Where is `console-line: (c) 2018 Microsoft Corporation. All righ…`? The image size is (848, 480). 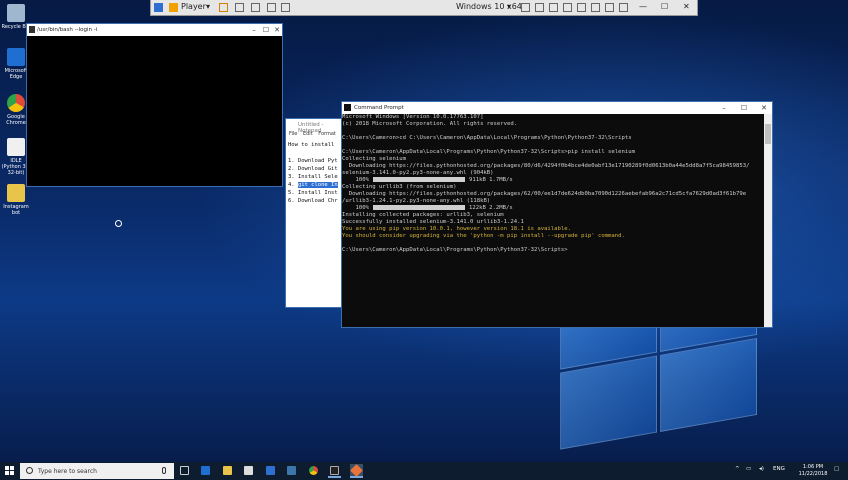
console-line: (c) 2018 Microsoft Corporation. All righ… is located at coordinates (430, 124).